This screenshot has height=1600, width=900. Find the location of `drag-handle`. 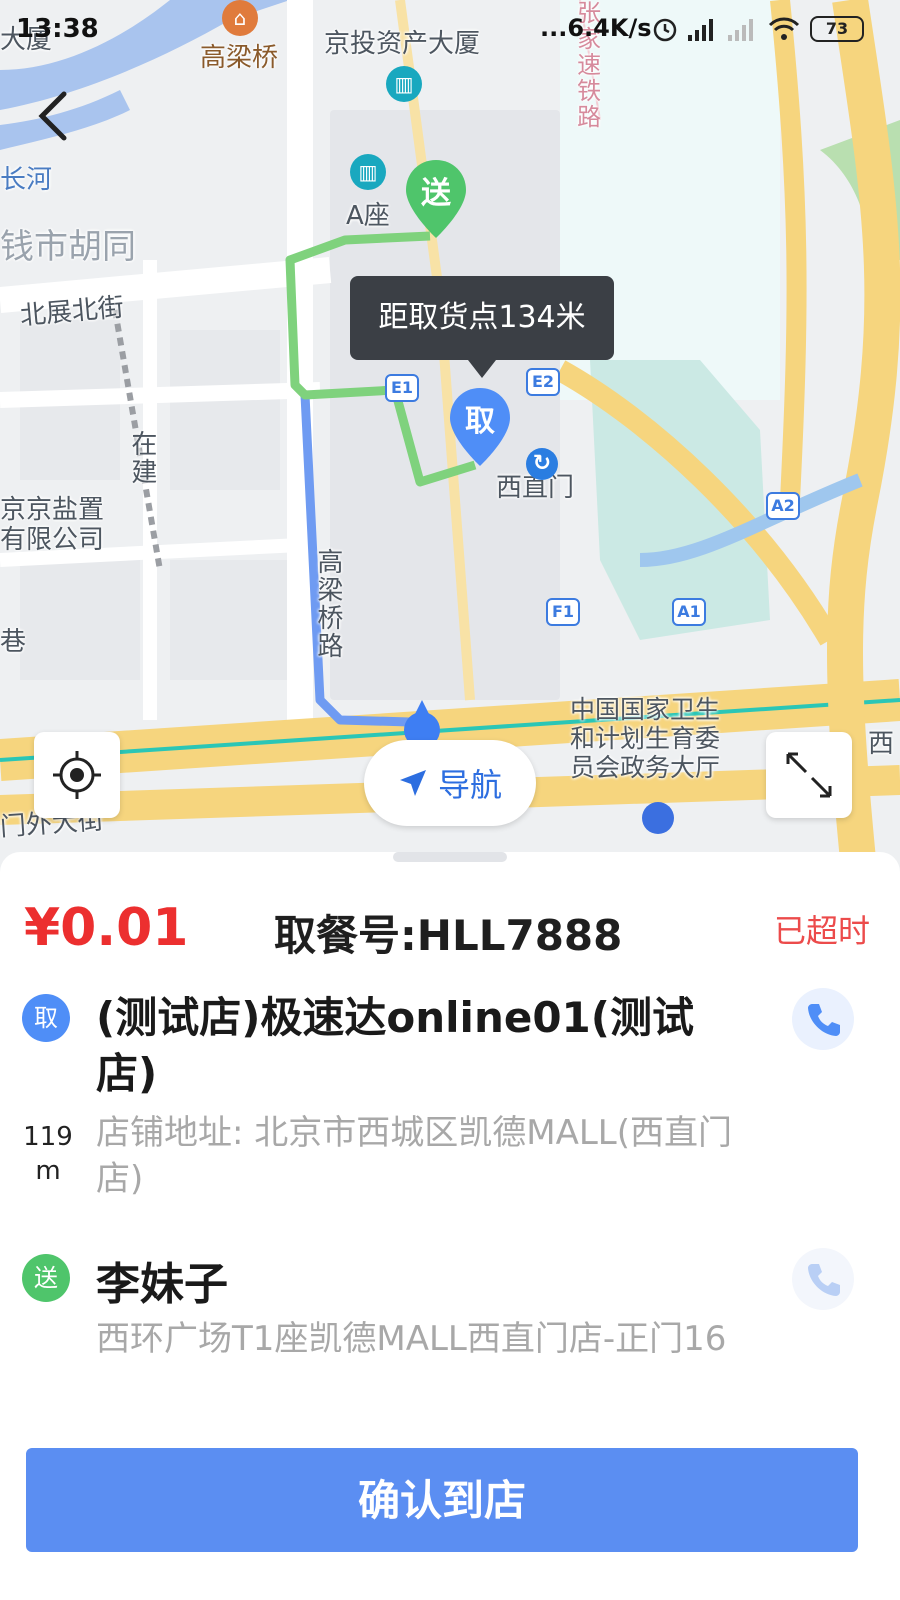

drag-handle is located at coordinates (450, 857).